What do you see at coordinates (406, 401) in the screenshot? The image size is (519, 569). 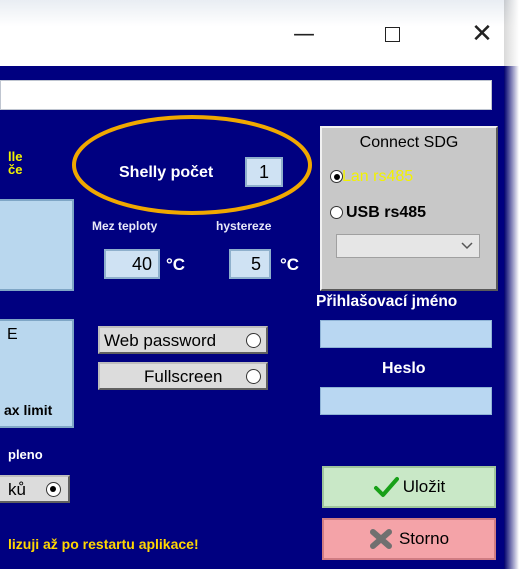 I see `password-input` at bounding box center [406, 401].